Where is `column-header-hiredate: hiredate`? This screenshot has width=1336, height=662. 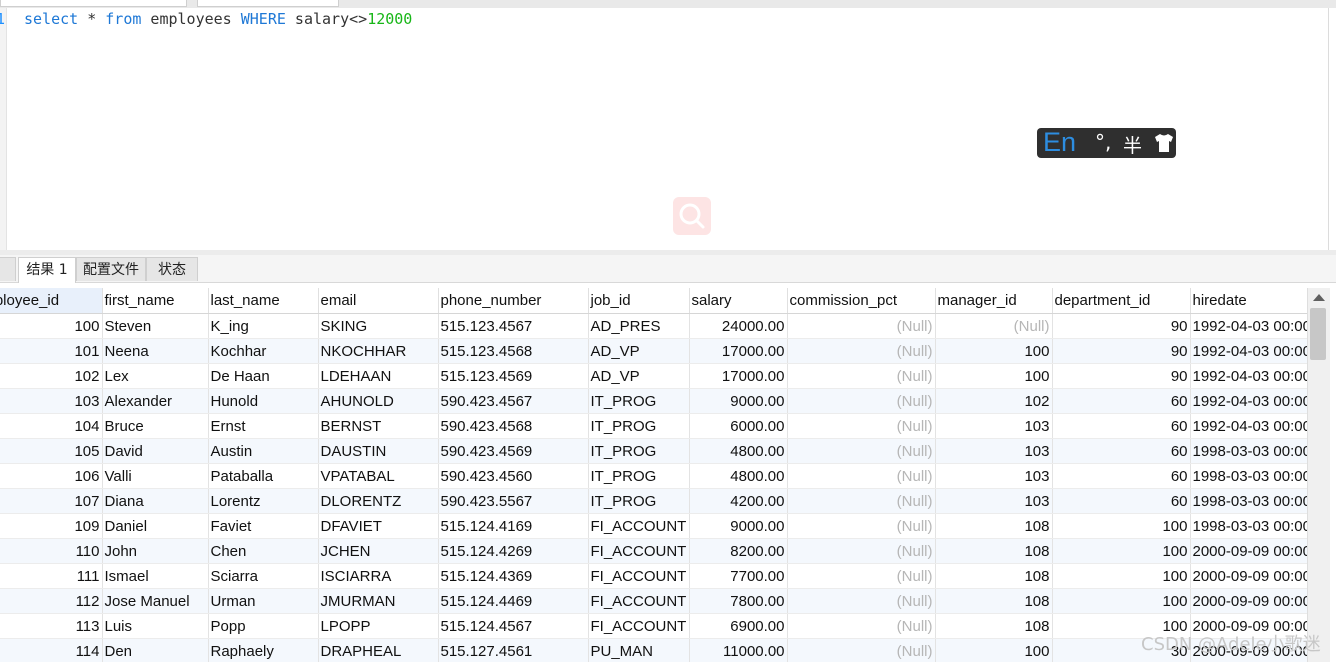
column-header-hiredate: hiredate is located at coordinates (1248, 301).